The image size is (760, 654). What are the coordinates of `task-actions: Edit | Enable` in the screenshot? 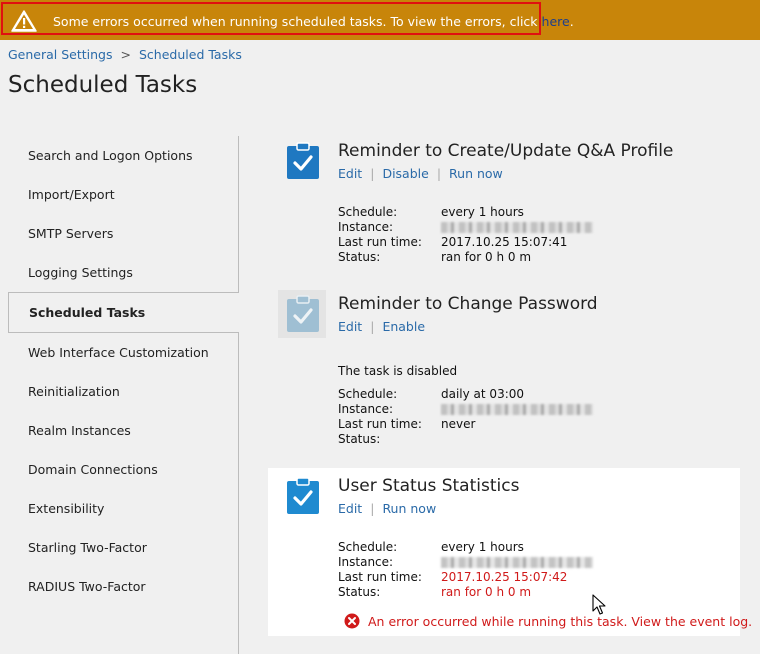 It's located at (381, 326).